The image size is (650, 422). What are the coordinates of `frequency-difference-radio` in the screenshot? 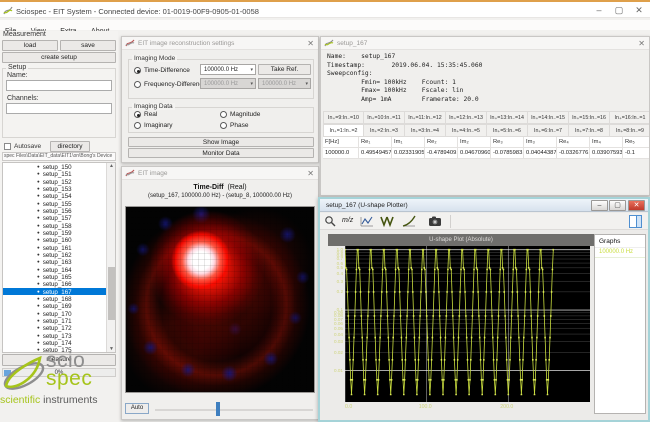 It's located at (137, 84).